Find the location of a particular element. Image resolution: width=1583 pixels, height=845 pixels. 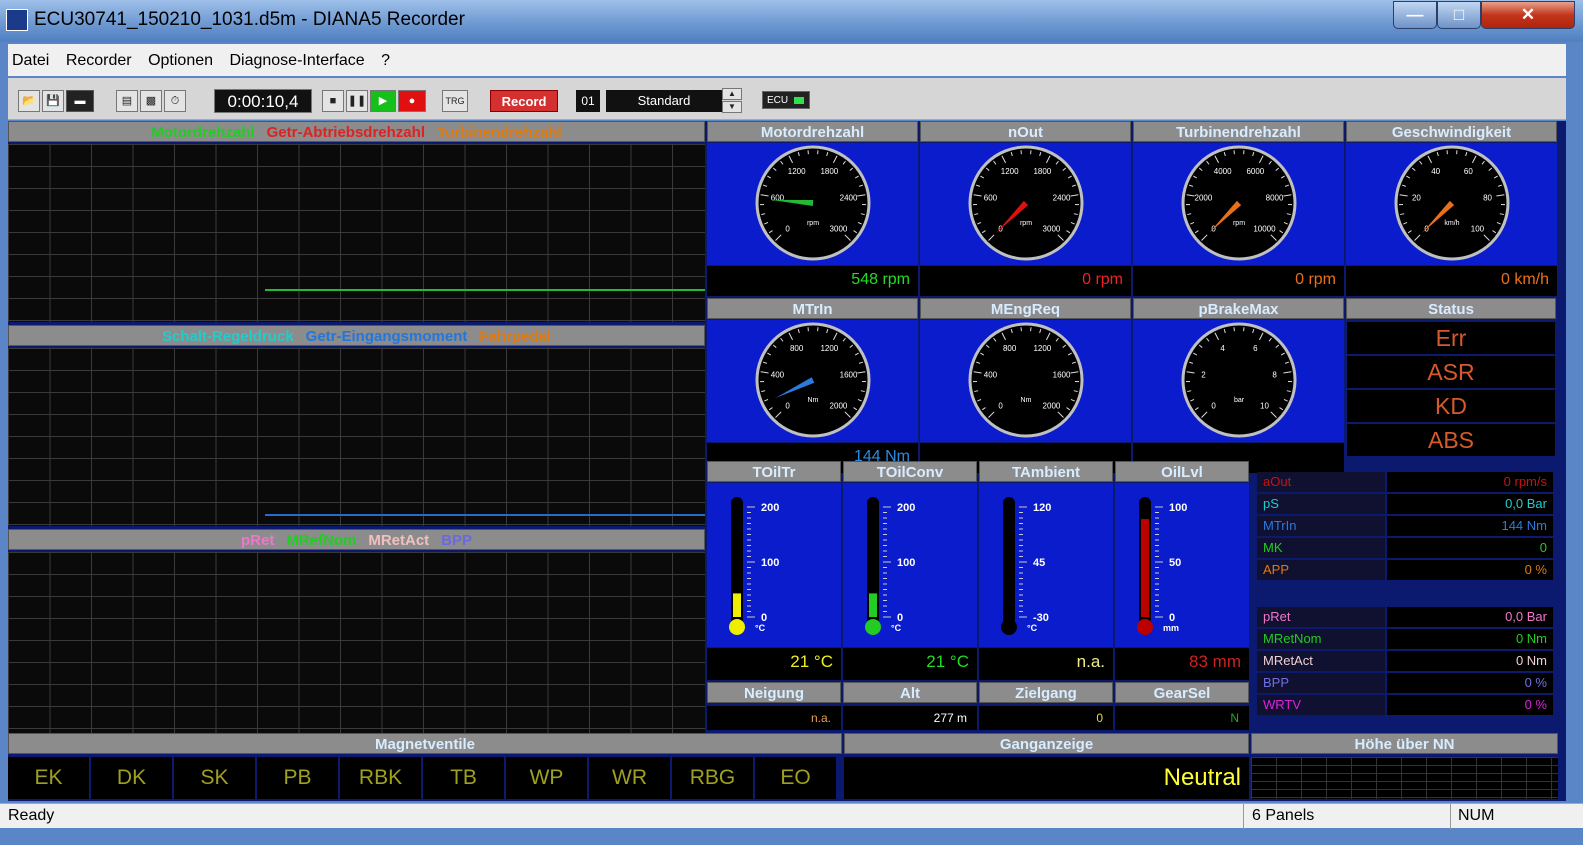

status-err: Err is located at coordinates (1451, 338).